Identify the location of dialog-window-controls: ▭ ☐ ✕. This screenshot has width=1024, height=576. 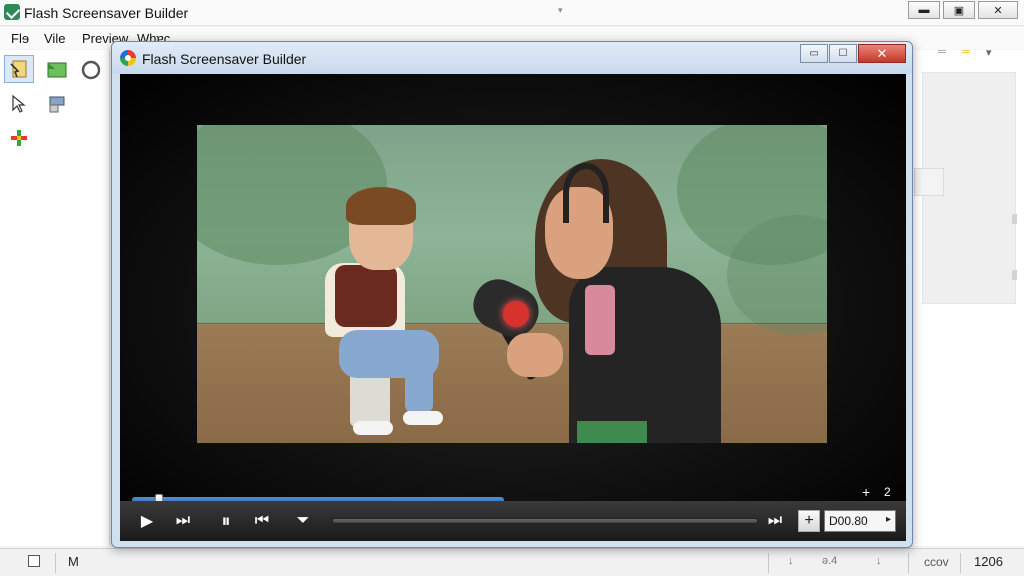
(853, 53).